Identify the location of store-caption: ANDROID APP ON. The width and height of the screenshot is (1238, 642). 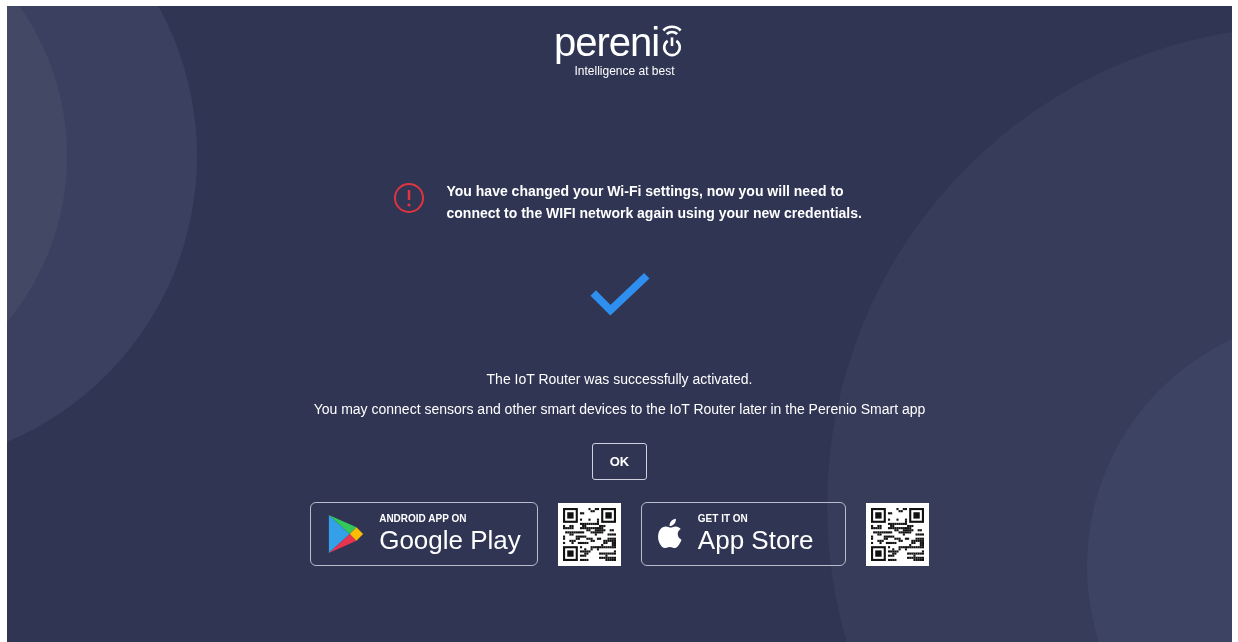
(423, 519).